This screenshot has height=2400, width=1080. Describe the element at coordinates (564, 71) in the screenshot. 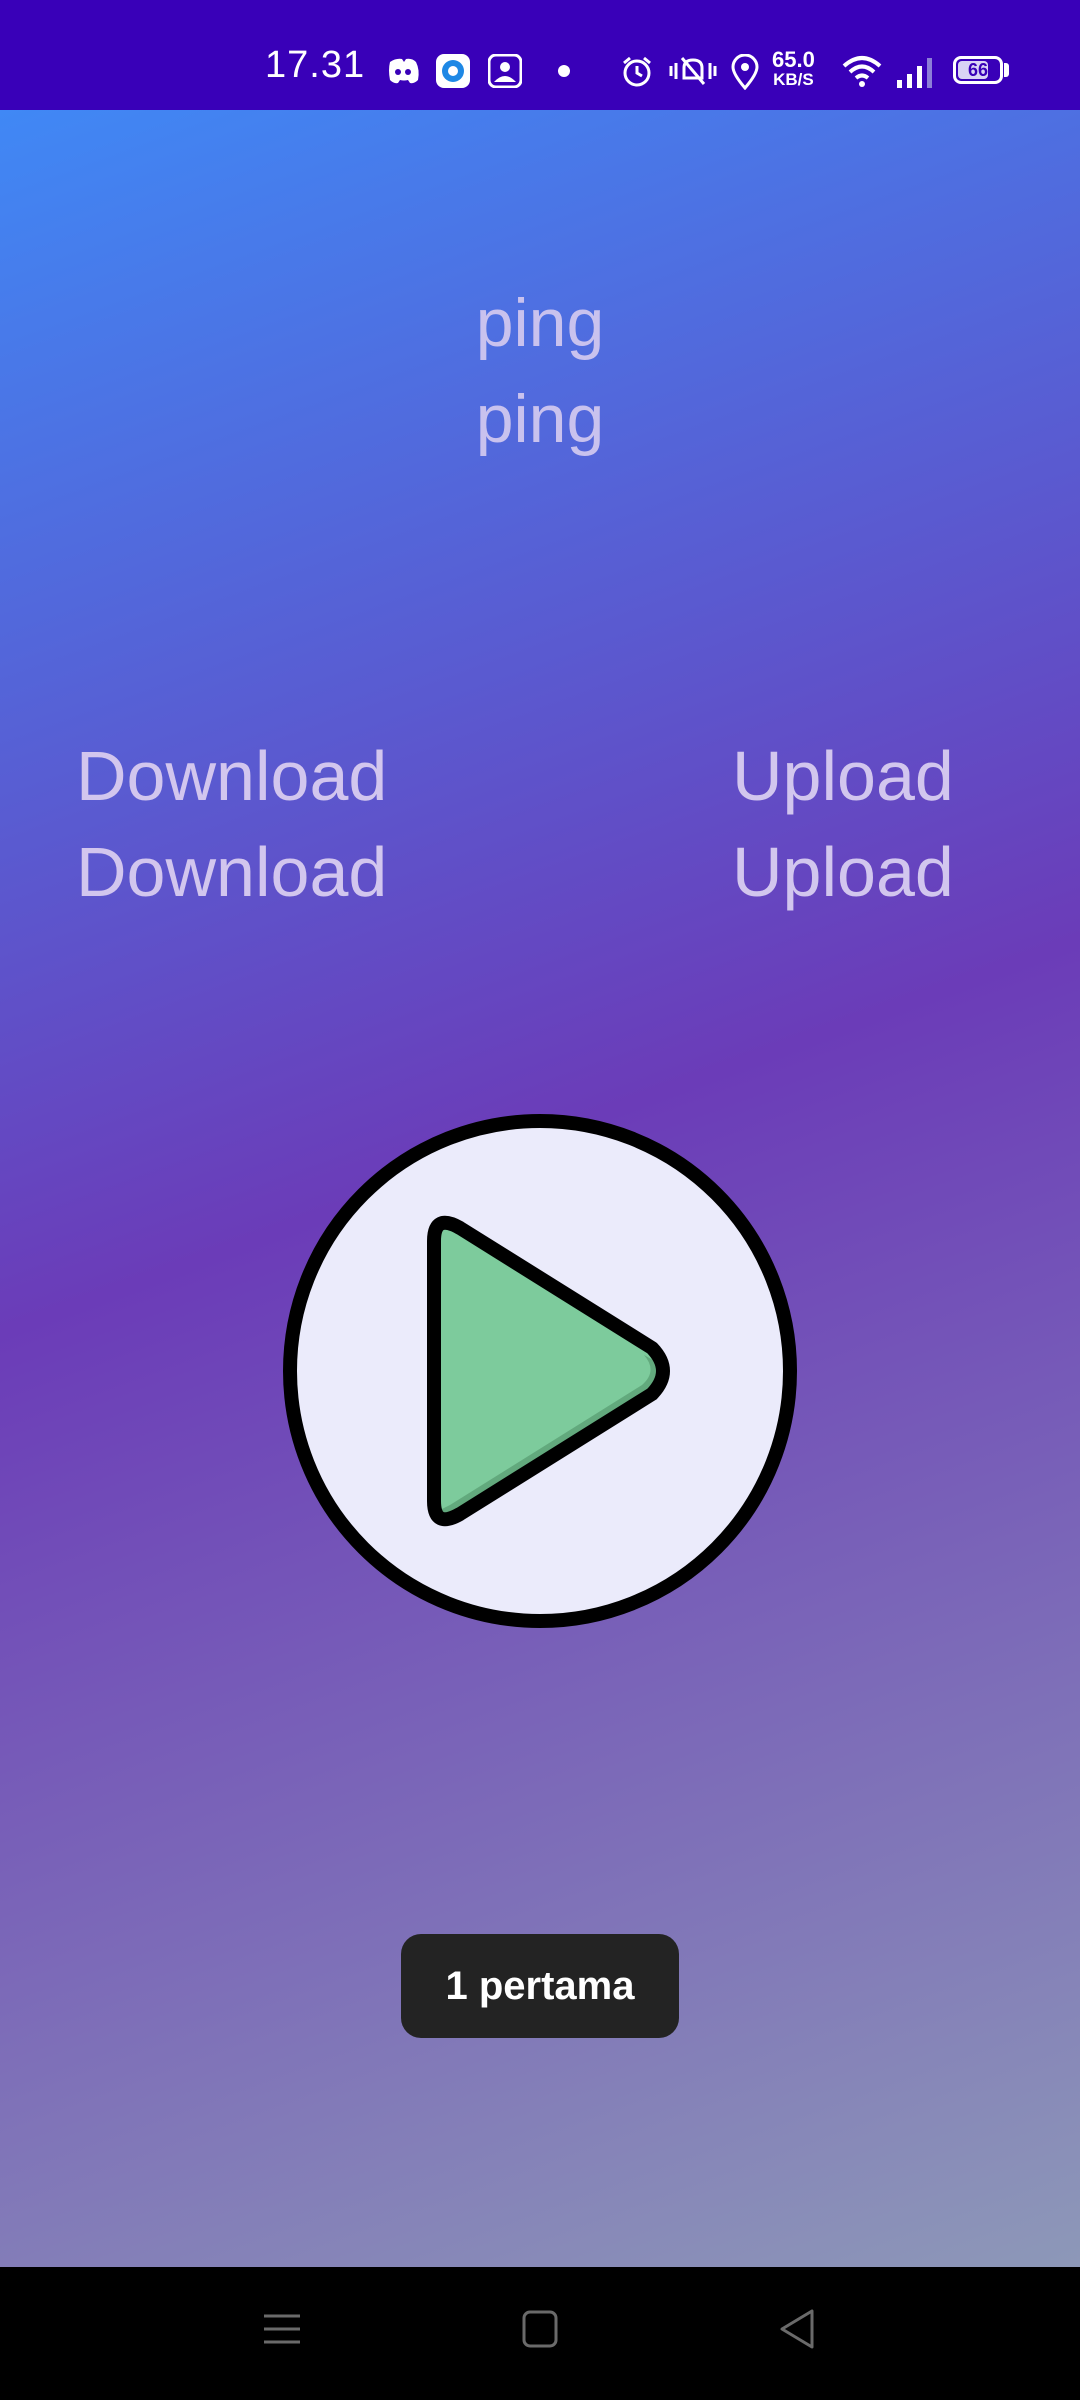

I see `dot-icon` at that location.